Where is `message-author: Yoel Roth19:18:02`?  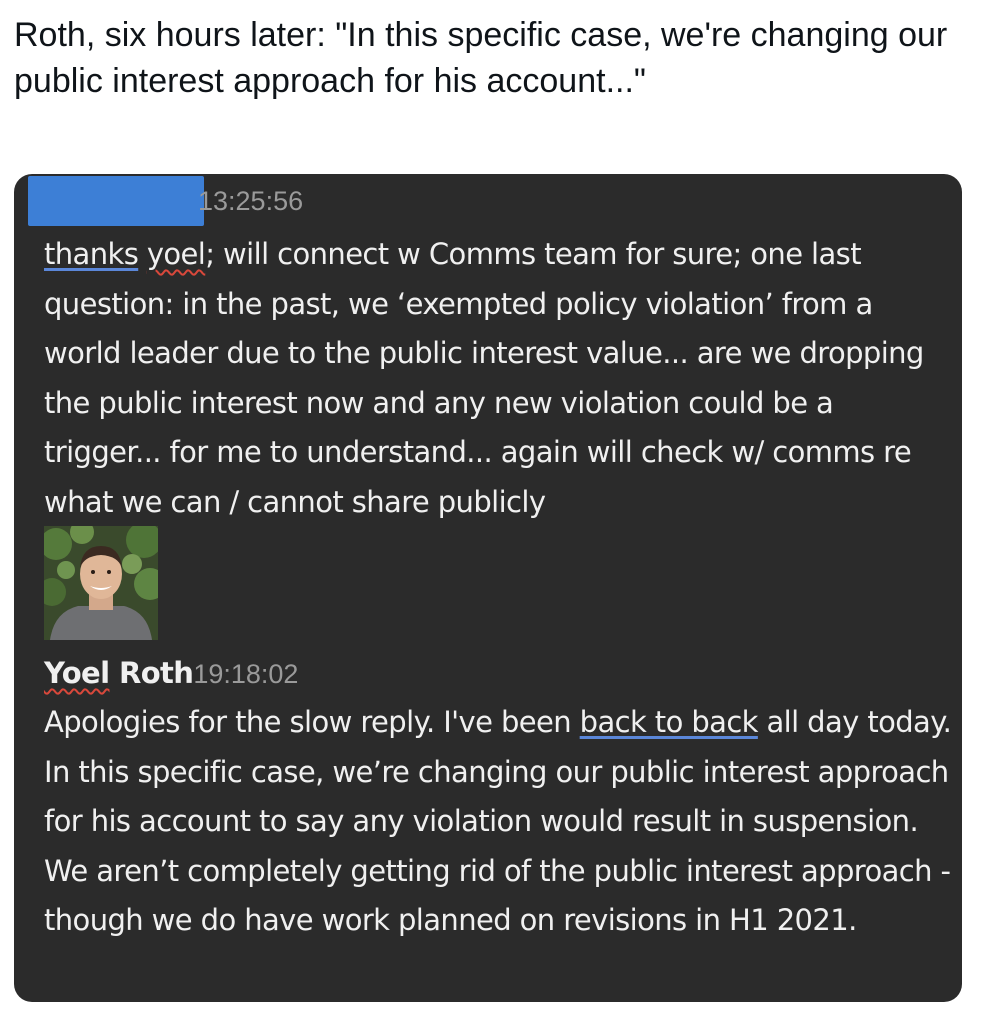 message-author: Yoel Roth19:18:02 is located at coordinates (171, 673).